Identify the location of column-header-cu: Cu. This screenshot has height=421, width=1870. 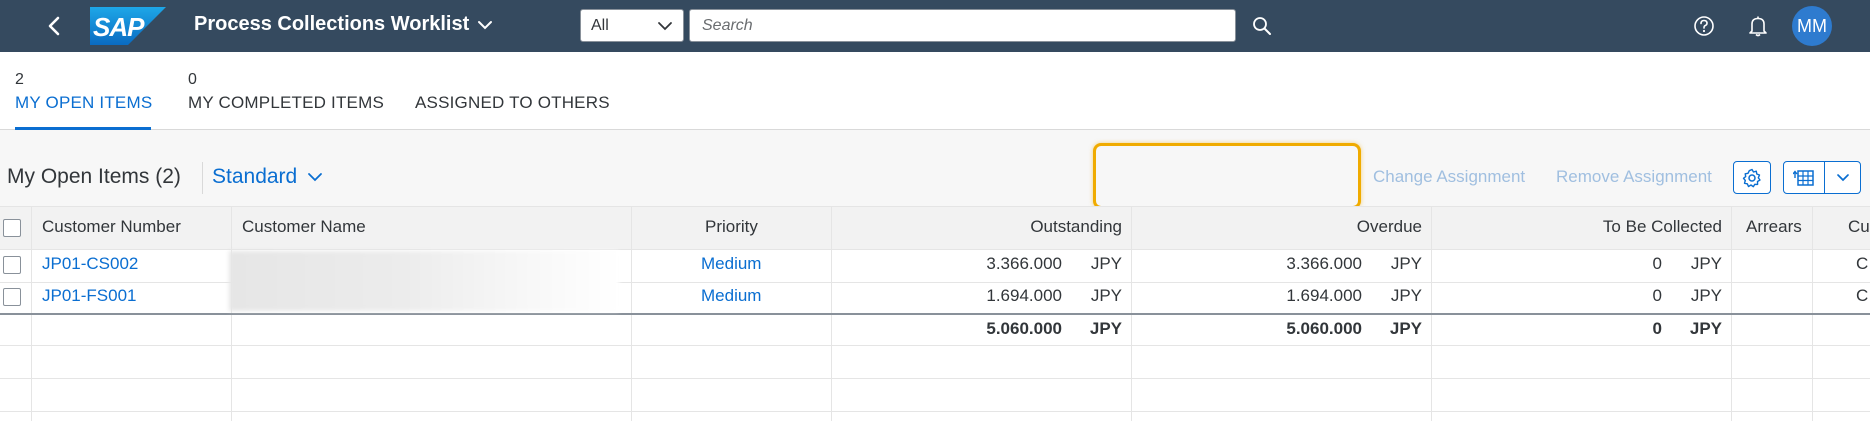
(1859, 227).